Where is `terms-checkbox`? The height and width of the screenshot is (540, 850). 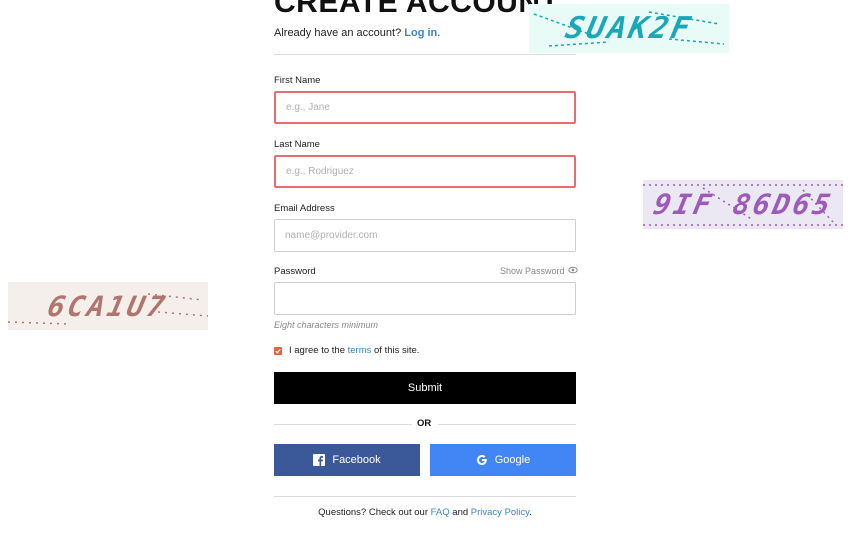 terms-checkbox is located at coordinates (278, 350).